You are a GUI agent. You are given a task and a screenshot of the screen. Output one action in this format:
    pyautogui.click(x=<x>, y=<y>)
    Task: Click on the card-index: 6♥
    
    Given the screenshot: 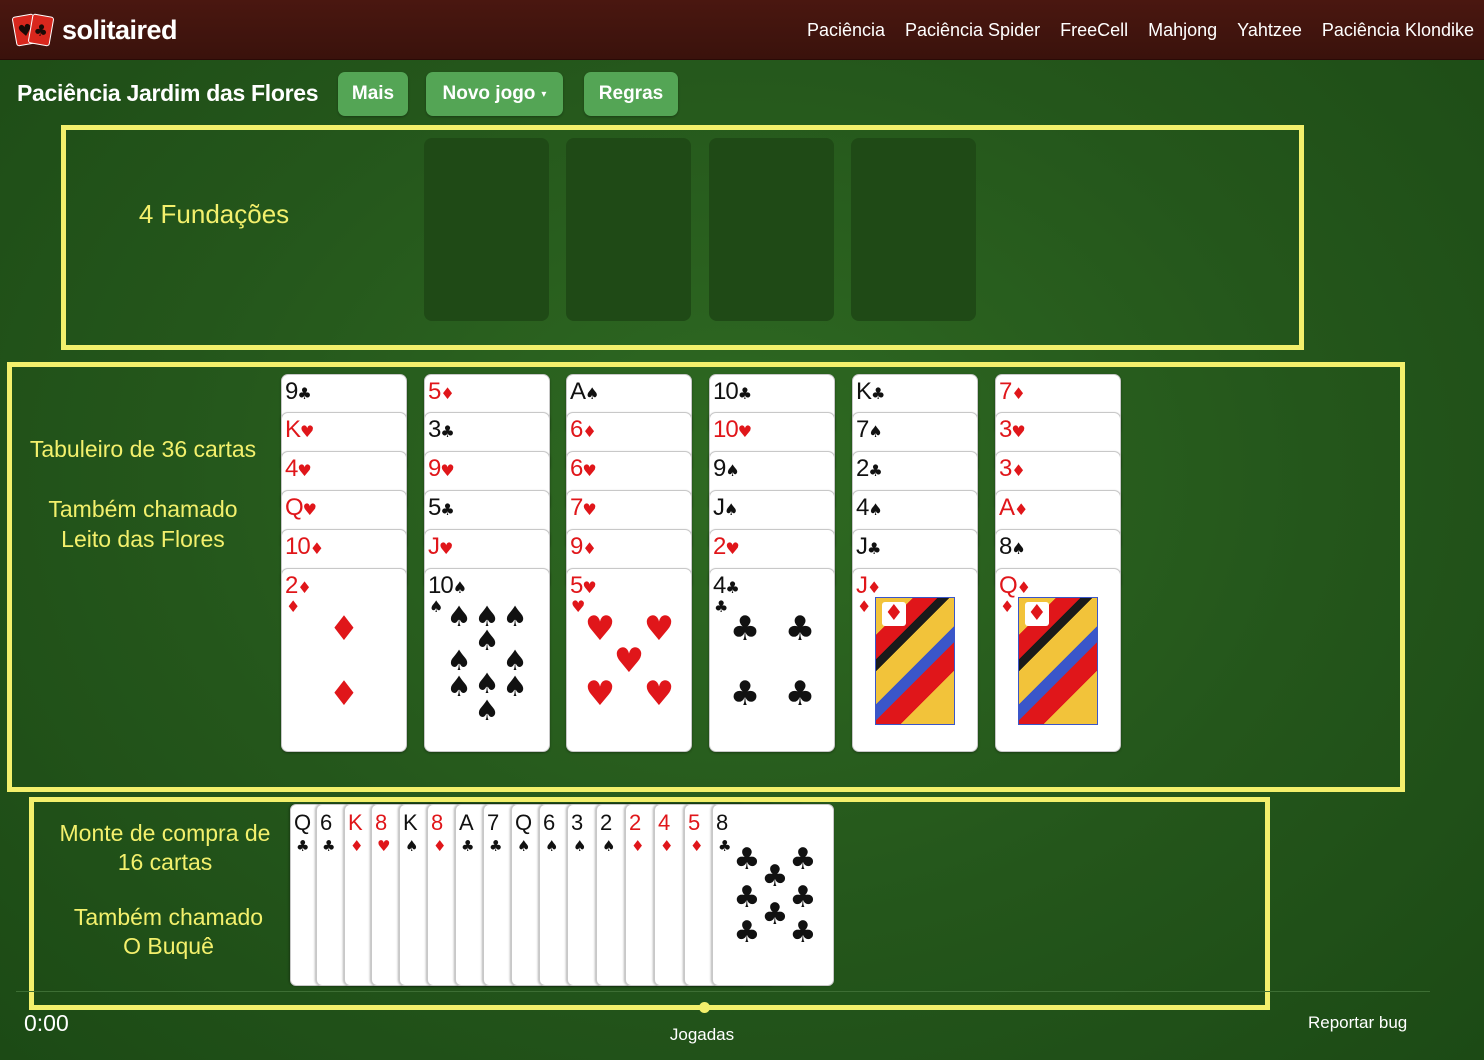 What is the action you would take?
    pyautogui.click(x=583, y=470)
    